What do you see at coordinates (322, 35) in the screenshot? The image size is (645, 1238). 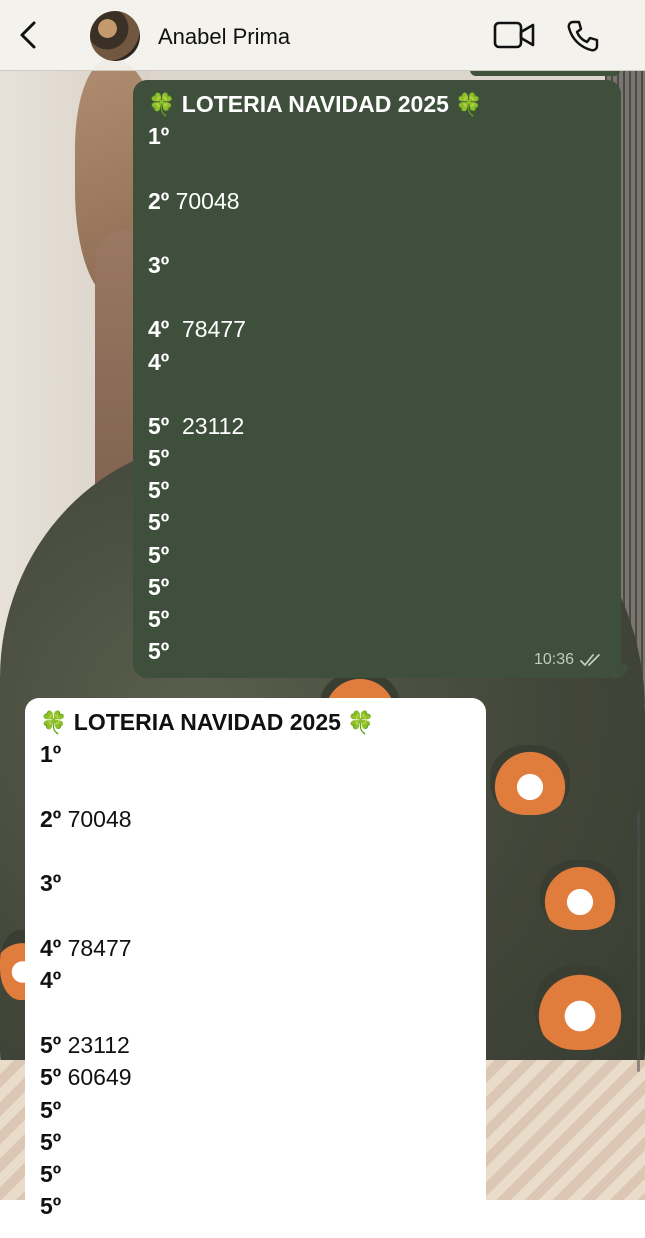 I see `chat-header: Anabel Prima` at bounding box center [322, 35].